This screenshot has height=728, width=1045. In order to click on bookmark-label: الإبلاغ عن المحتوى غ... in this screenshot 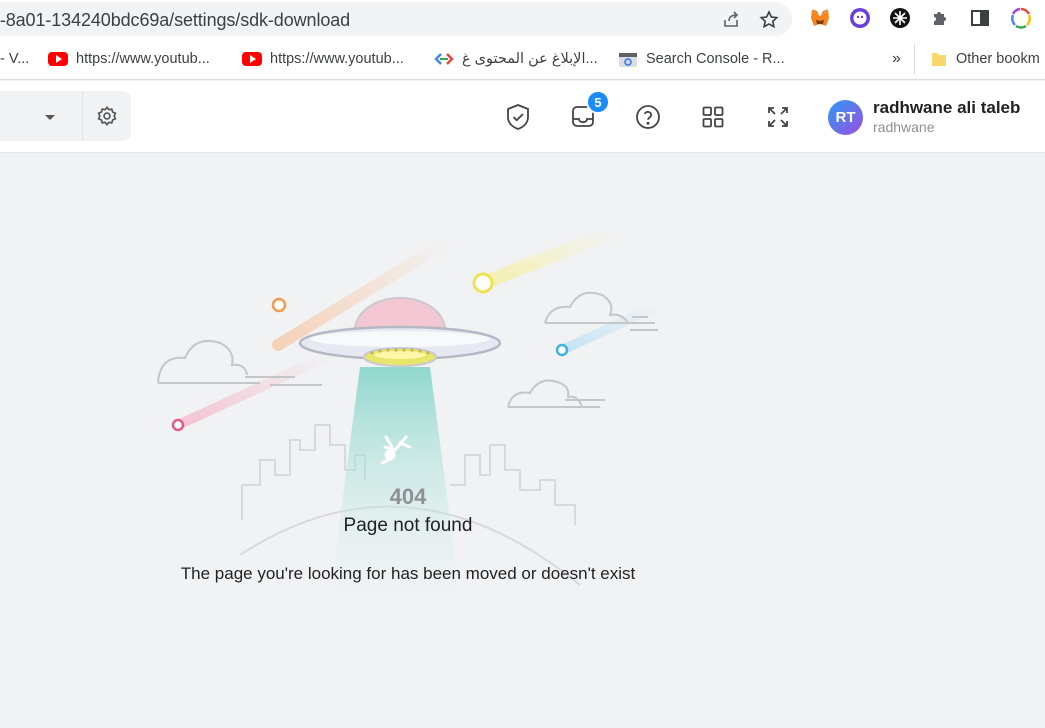, I will do `click(530, 59)`.